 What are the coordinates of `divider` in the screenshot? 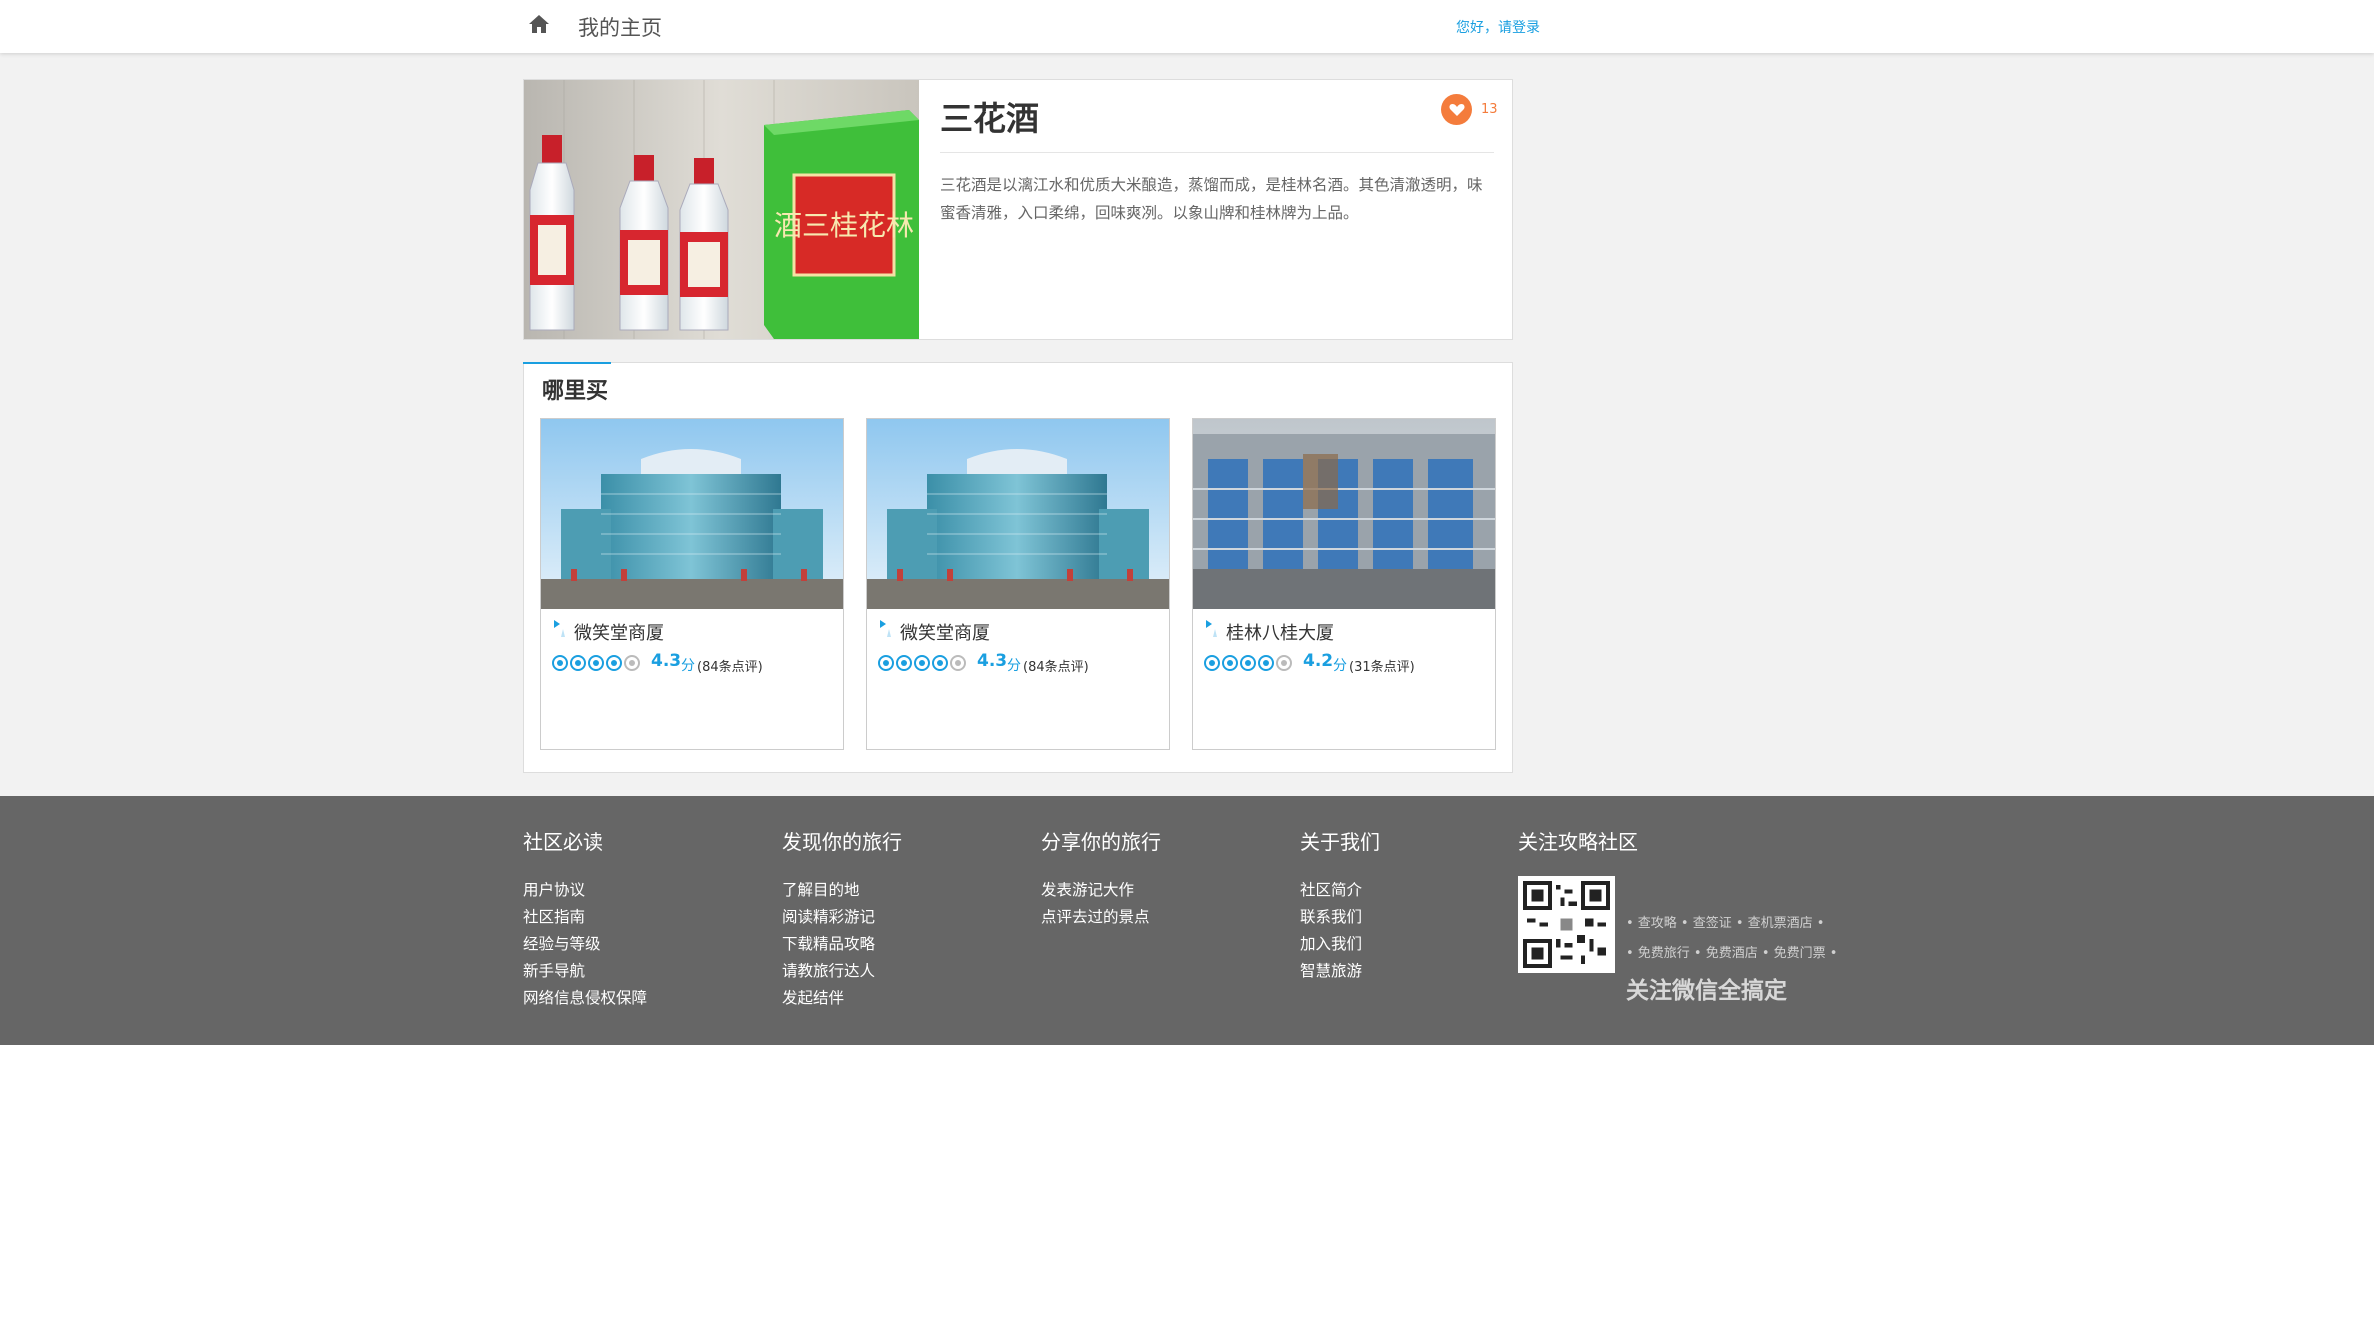 It's located at (1217, 152).